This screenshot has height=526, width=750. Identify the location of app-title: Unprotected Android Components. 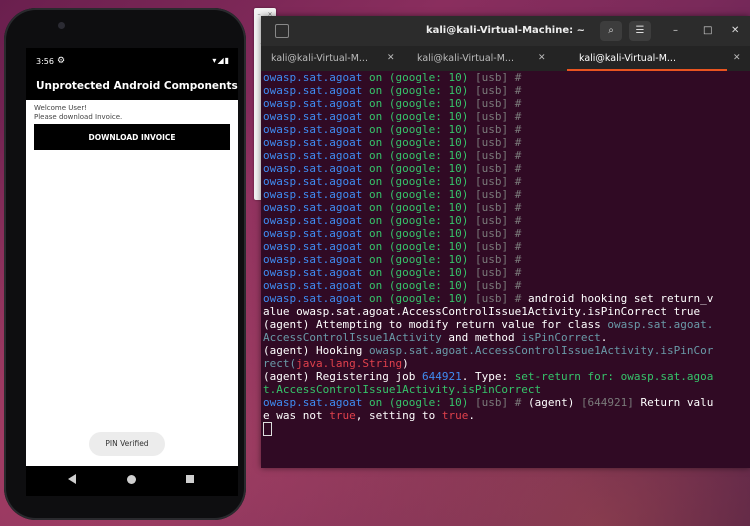
(132, 88).